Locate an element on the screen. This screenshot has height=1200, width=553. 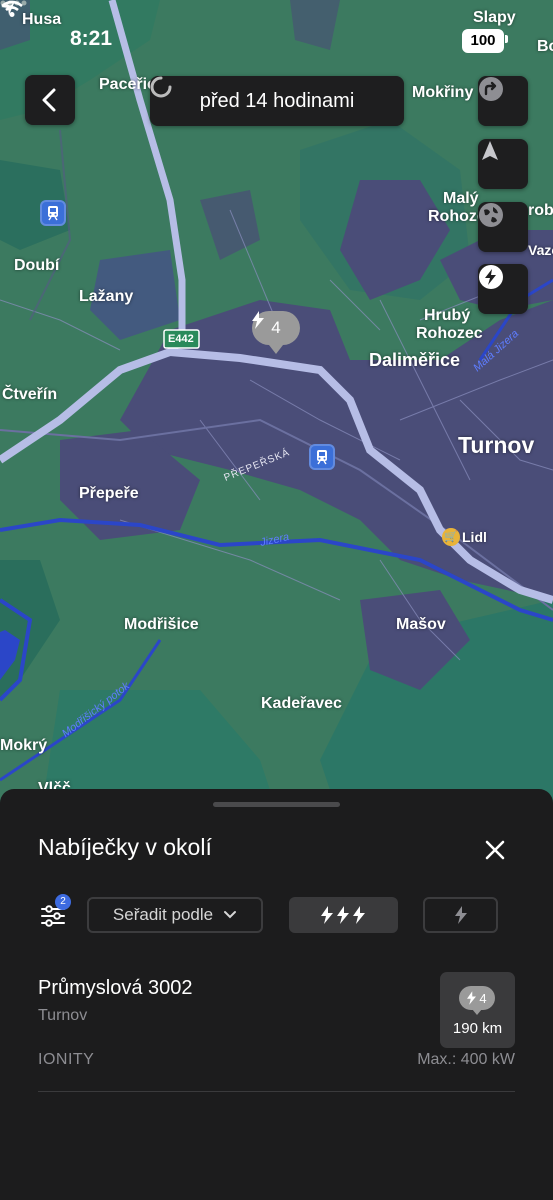
timestamp-label: před 14 hodinami is located at coordinates (277, 100).